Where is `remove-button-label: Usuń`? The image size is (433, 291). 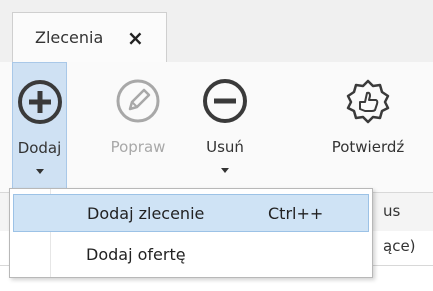 remove-button-label: Usuń is located at coordinates (225, 147).